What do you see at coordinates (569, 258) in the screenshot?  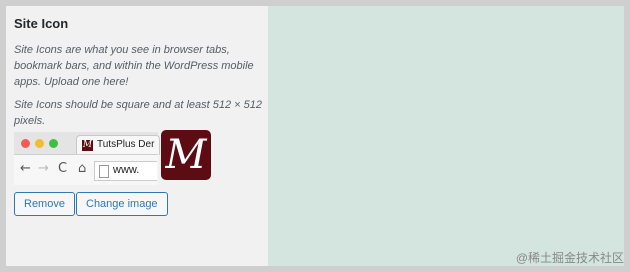 I see `watermark-text: @稀土掘金技术社区` at bounding box center [569, 258].